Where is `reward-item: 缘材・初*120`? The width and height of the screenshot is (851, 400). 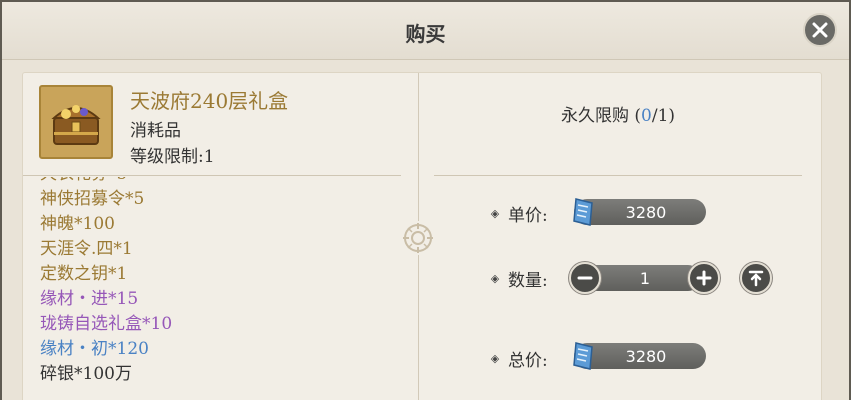 reward-item: 缘材・初*120 is located at coordinates (94, 349).